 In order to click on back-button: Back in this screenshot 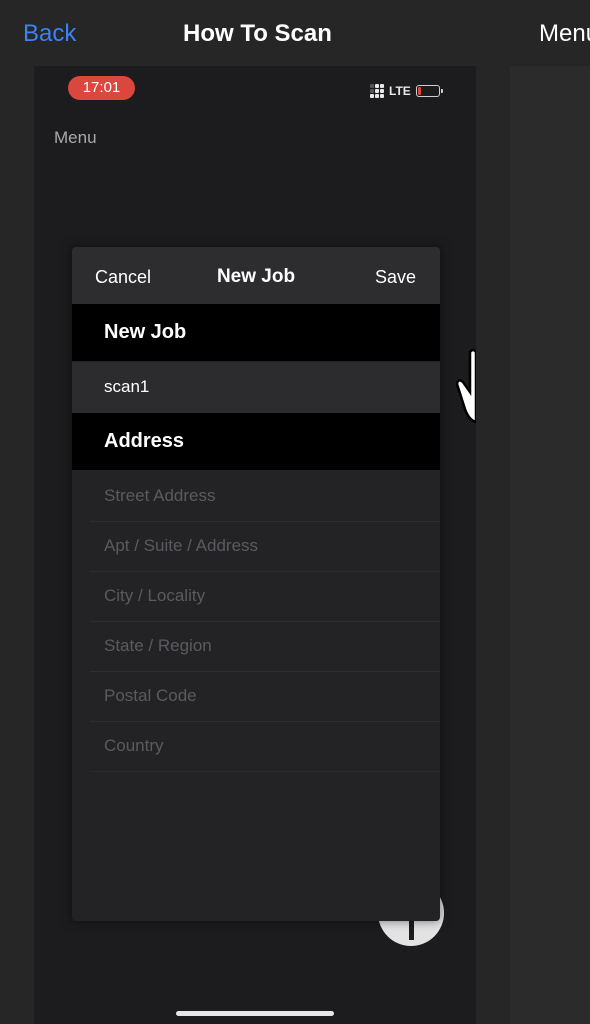, I will do `click(49, 34)`.